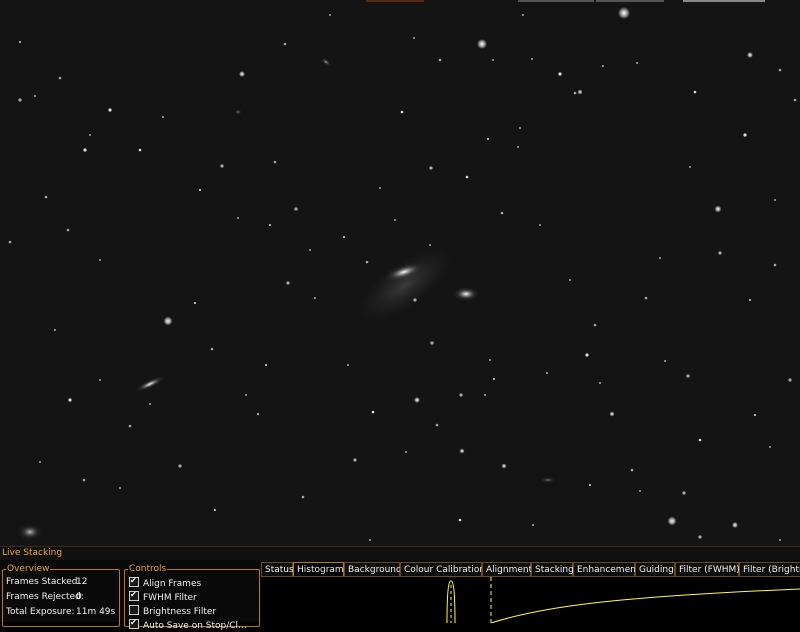 Image resolution: width=800 pixels, height=632 pixels. I want to click on fwhm-filter-checkbox: FWHM Filter, so click(163, 596).